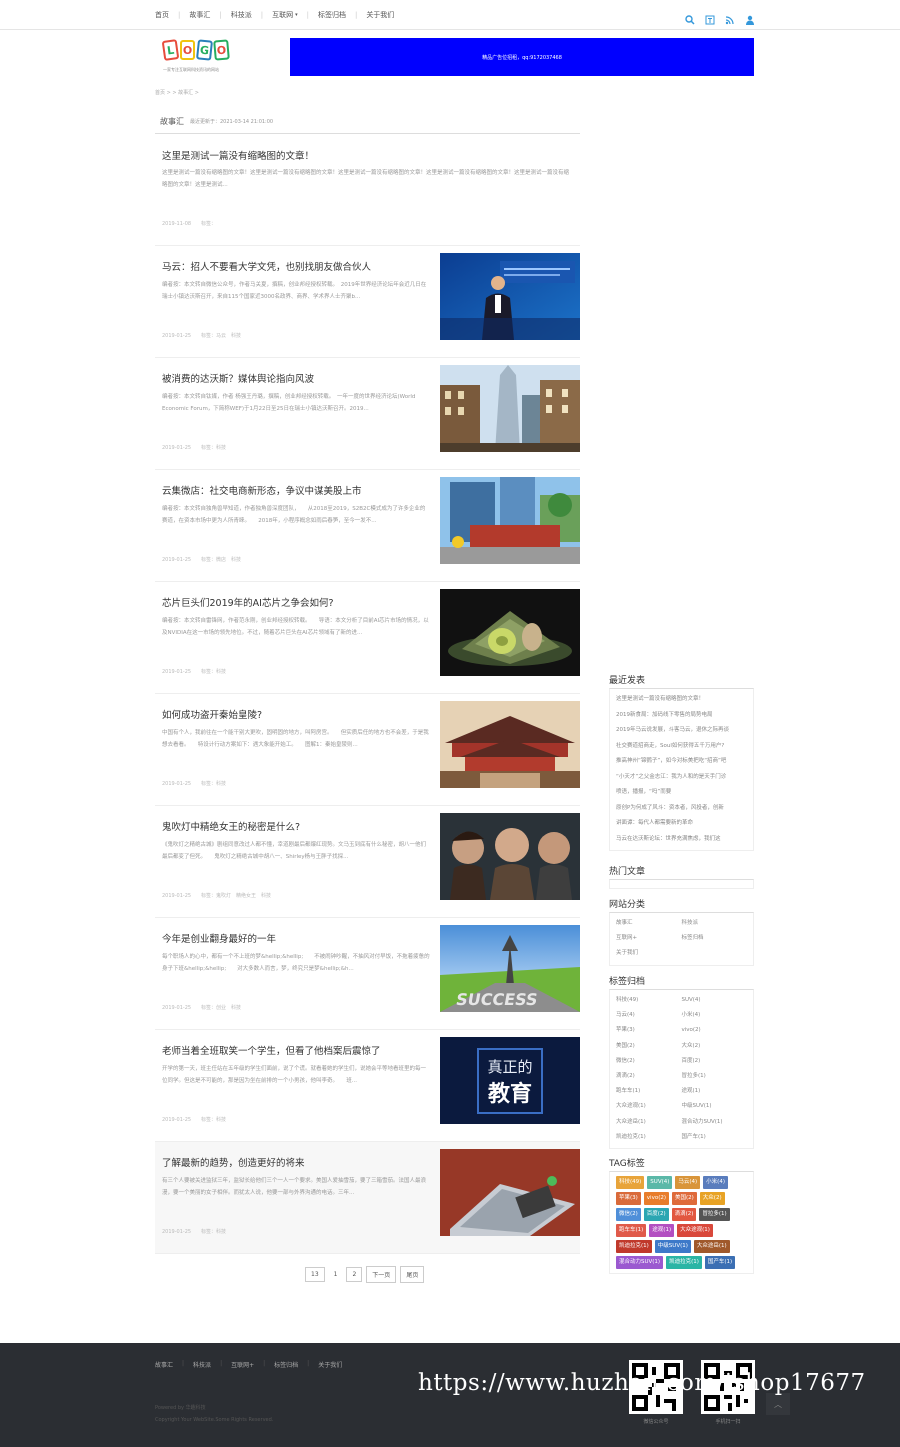  I want to click on footer-link: 故事汇, so click(164, 1364).